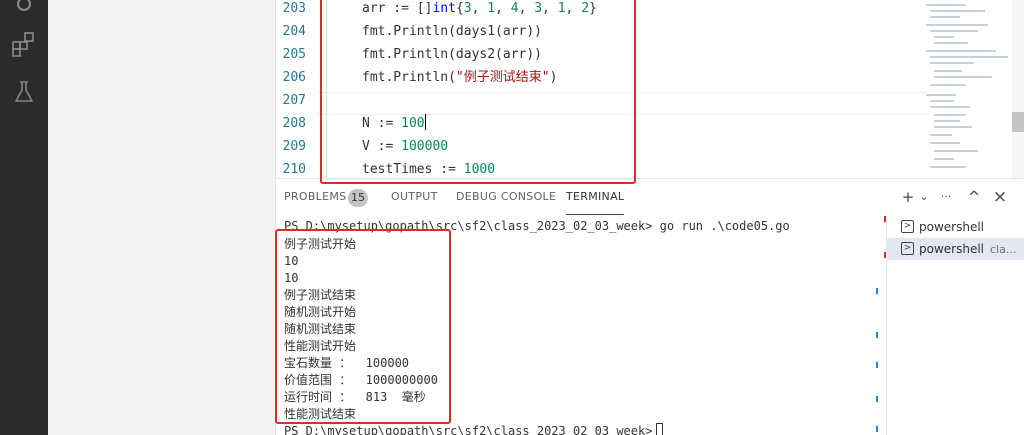  I want to click on line-number: 206, so click(294, 77).